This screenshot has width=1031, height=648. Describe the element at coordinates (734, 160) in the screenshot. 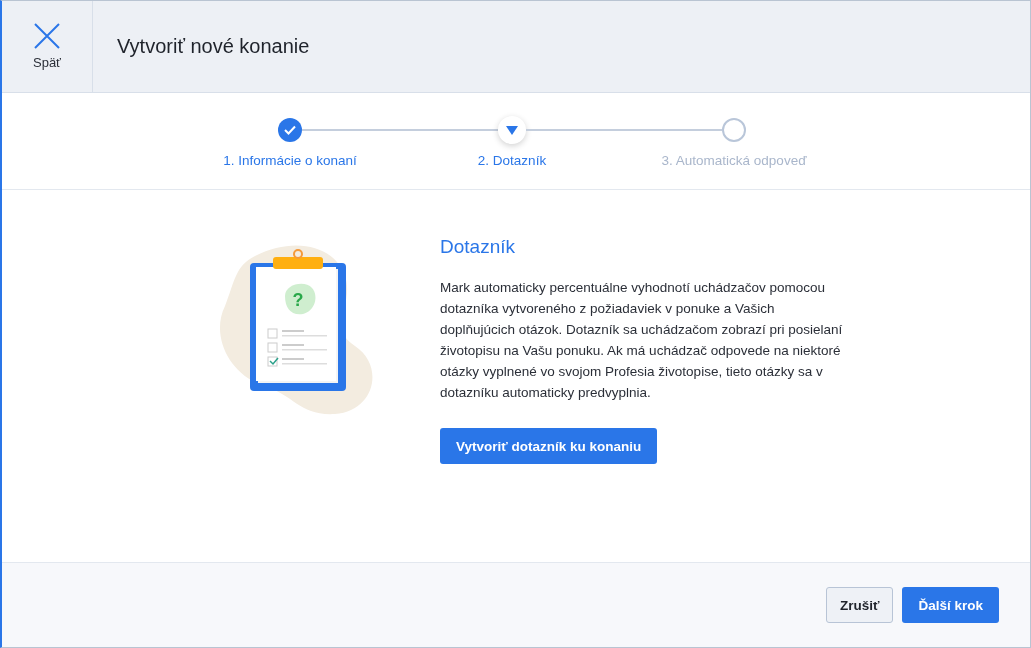

I see `step-label: 3. Automatická odpoveď` at that location.